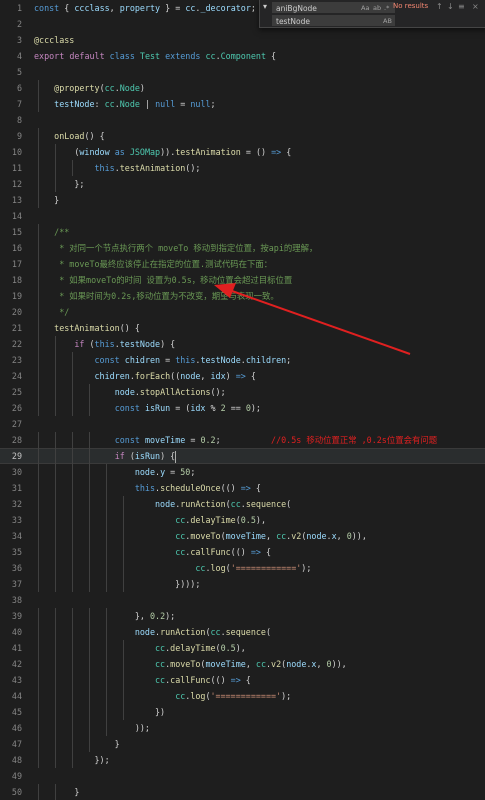 Image resolution: width=485 pixels, height=800 pixels. What do you see at coordinates (173, 8) in the screenshot?
I see `code-token: } =` at bounding box center [173, 8].